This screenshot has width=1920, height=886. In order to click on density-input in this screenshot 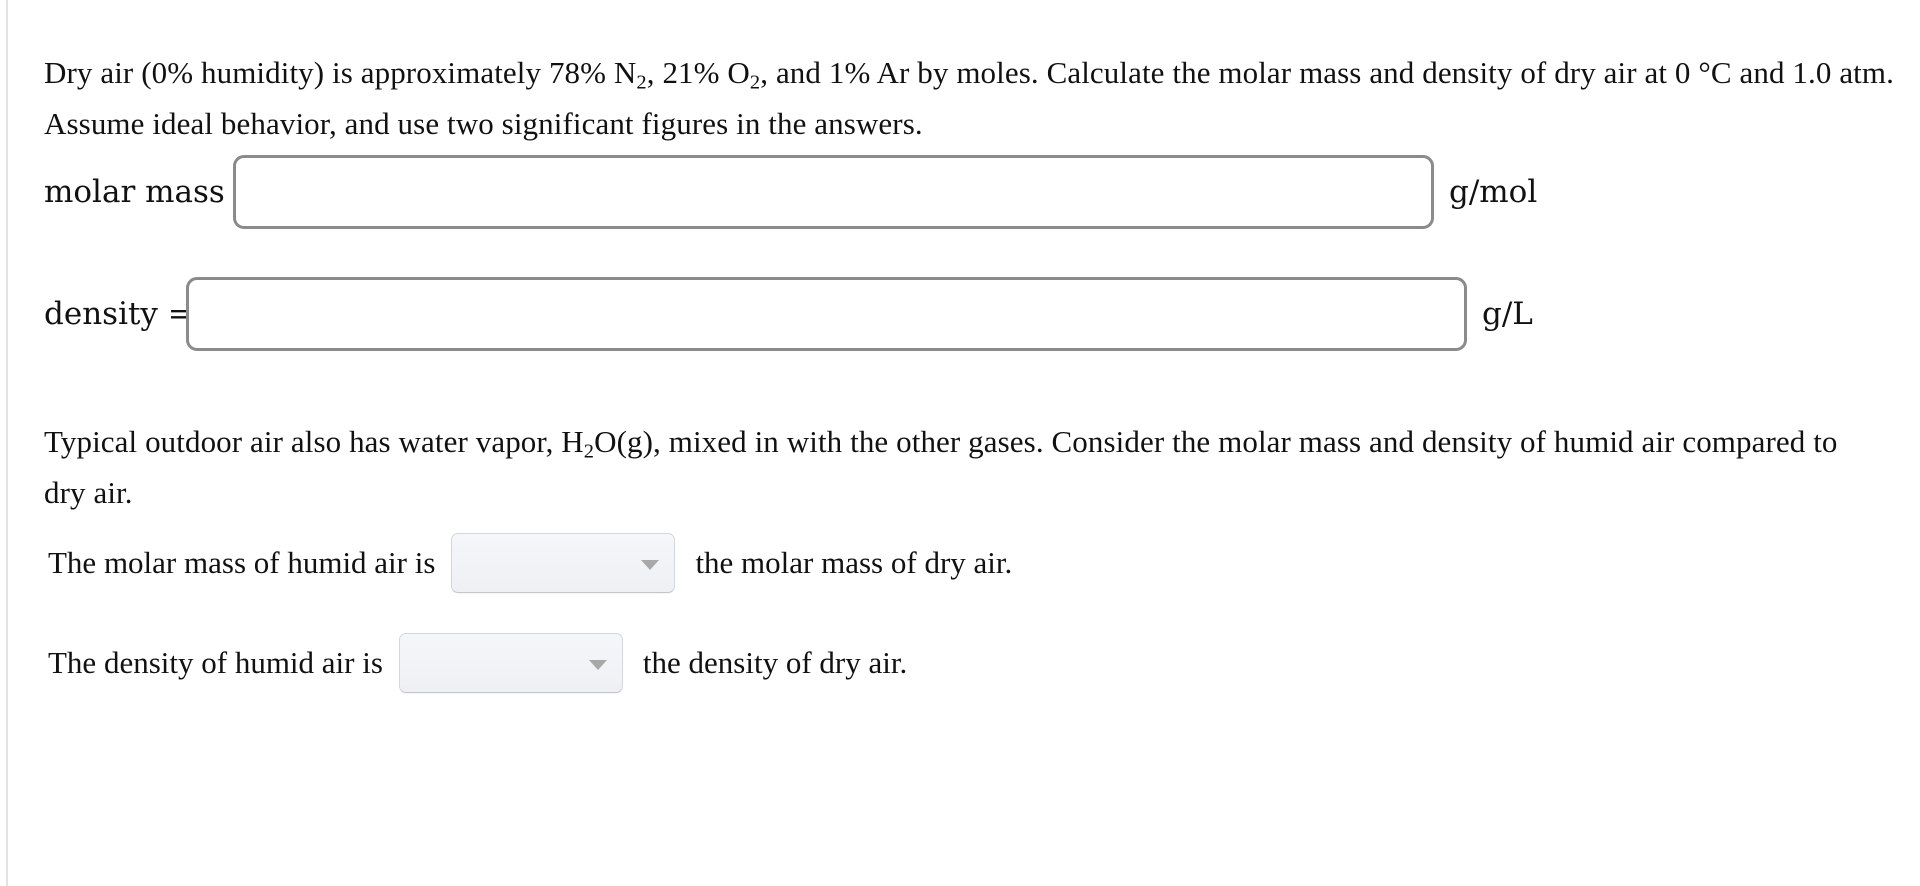, I will do `click(826, 314)`.